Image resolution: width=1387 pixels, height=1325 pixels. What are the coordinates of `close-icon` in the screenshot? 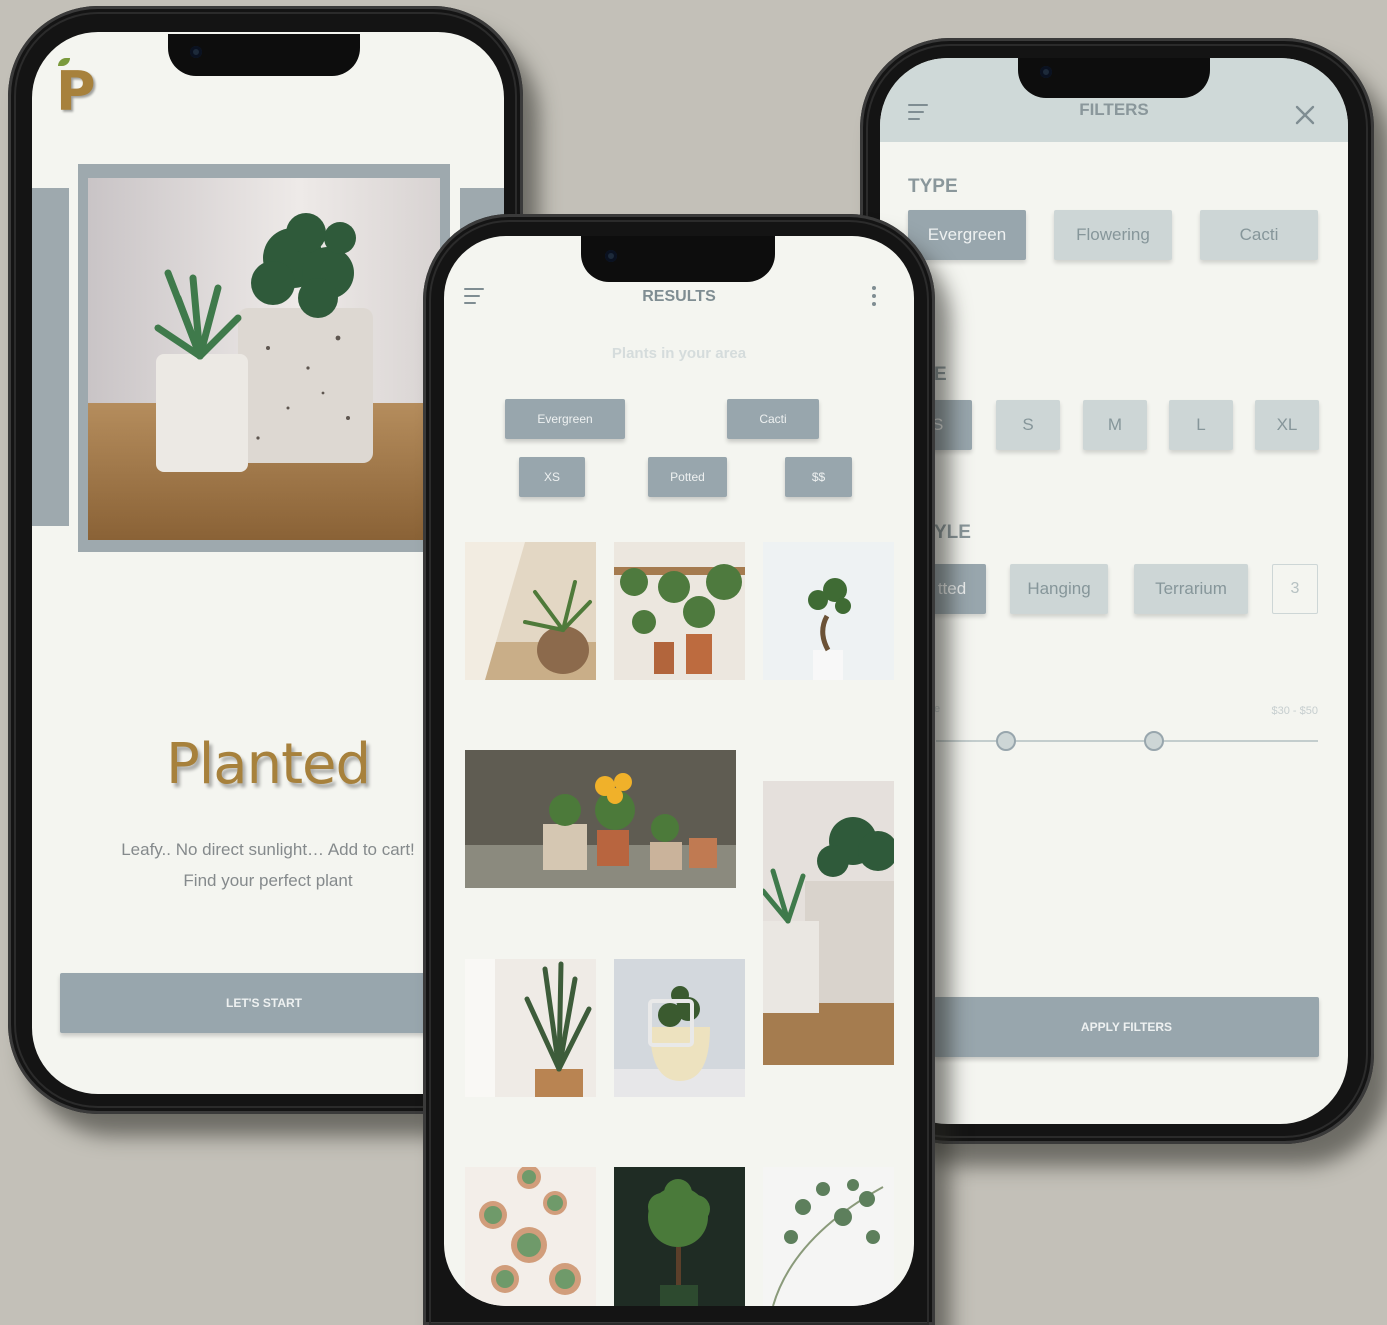 It's located at (1305, 115).